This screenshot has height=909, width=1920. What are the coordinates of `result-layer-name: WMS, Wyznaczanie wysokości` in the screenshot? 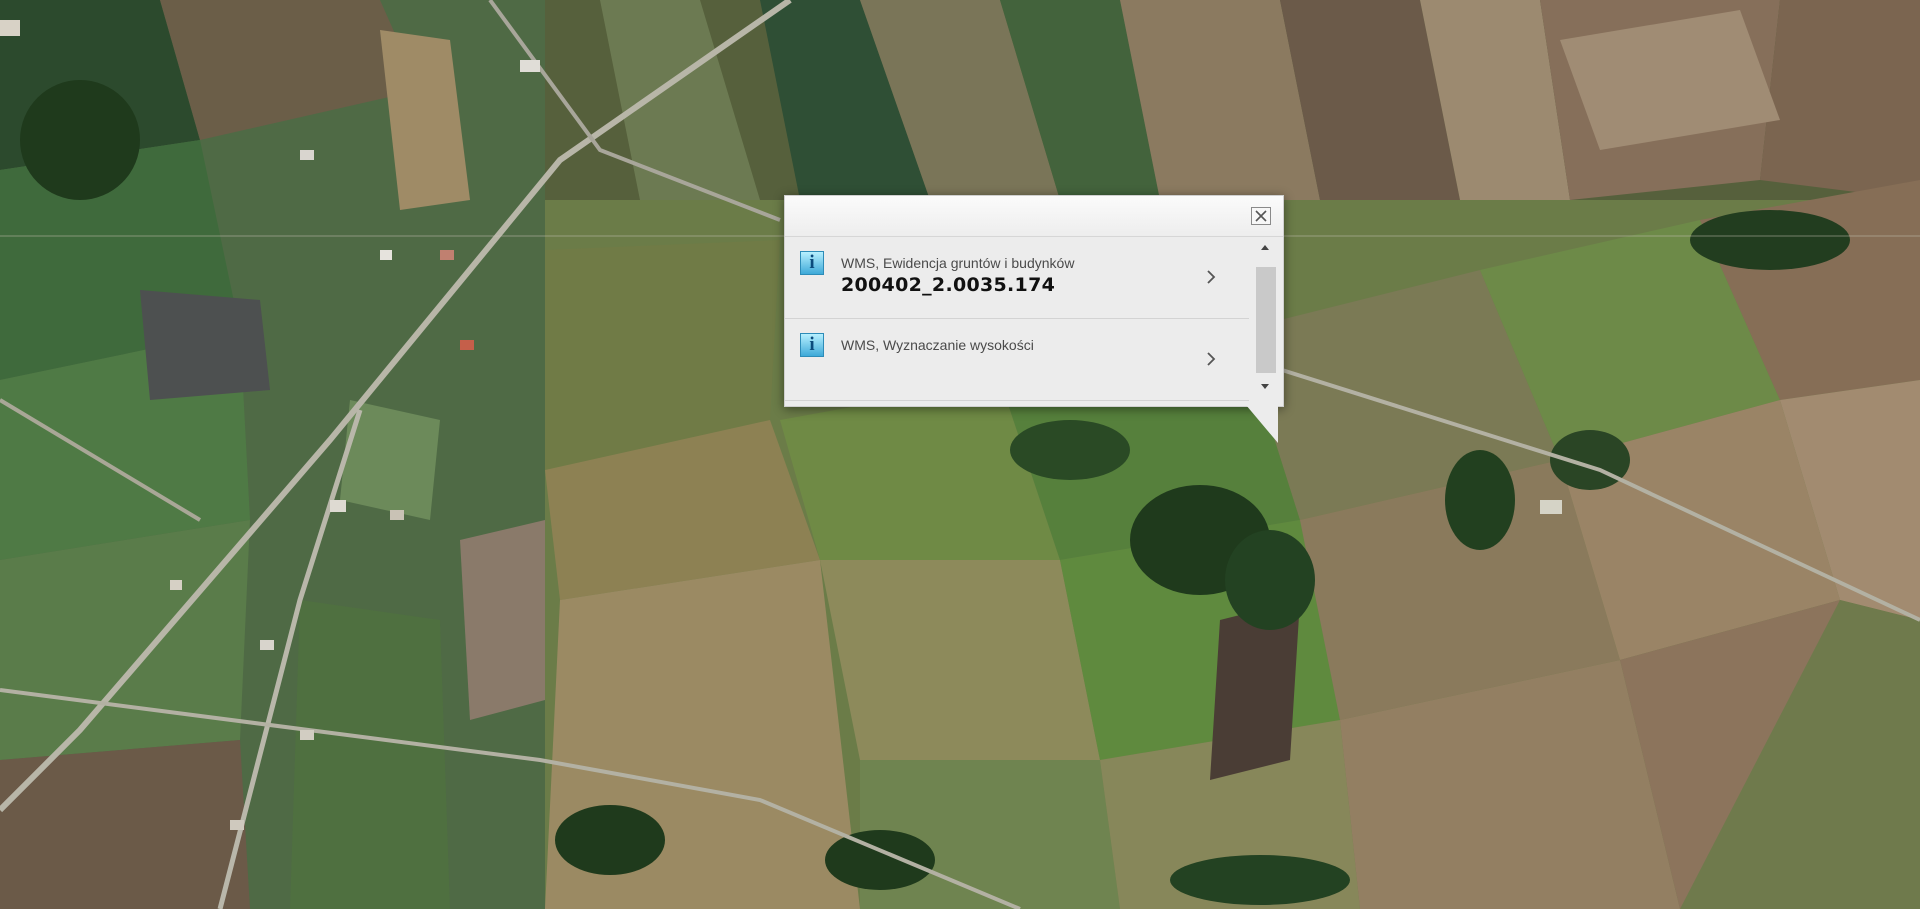 It's located at (937, 345).